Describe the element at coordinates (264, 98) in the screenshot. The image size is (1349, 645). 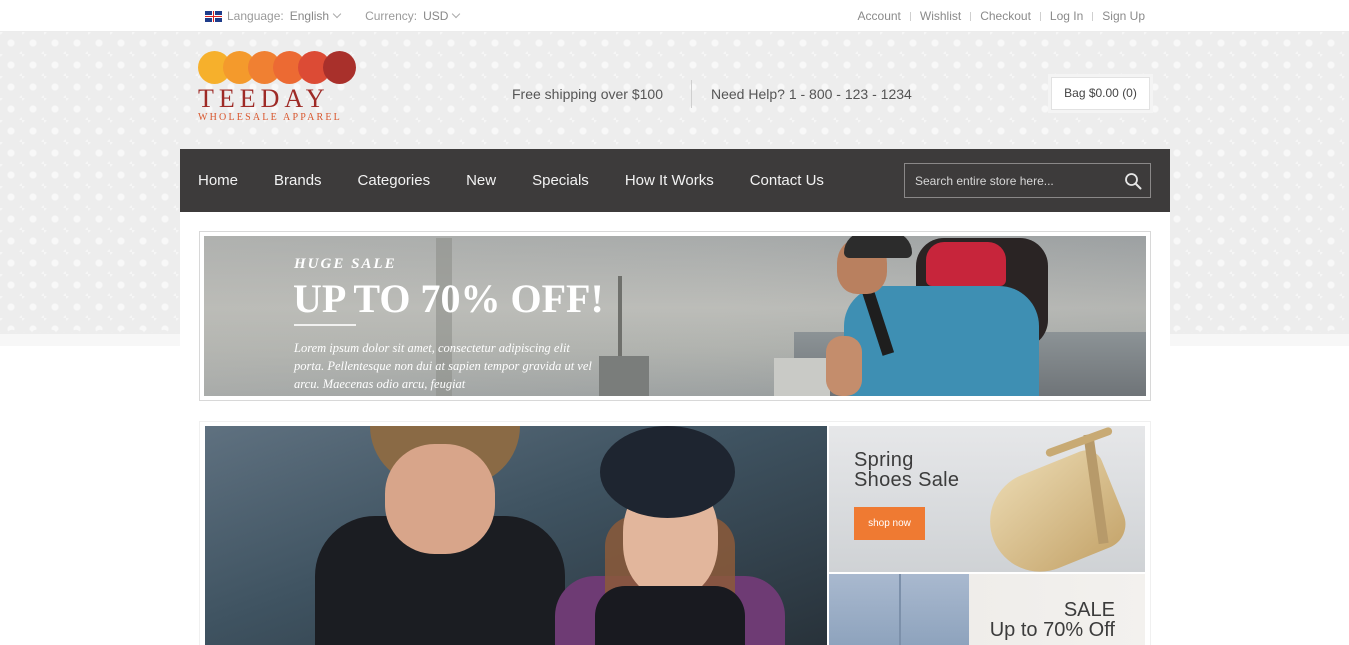
I see `logo-name: TEEDAY` at that location.